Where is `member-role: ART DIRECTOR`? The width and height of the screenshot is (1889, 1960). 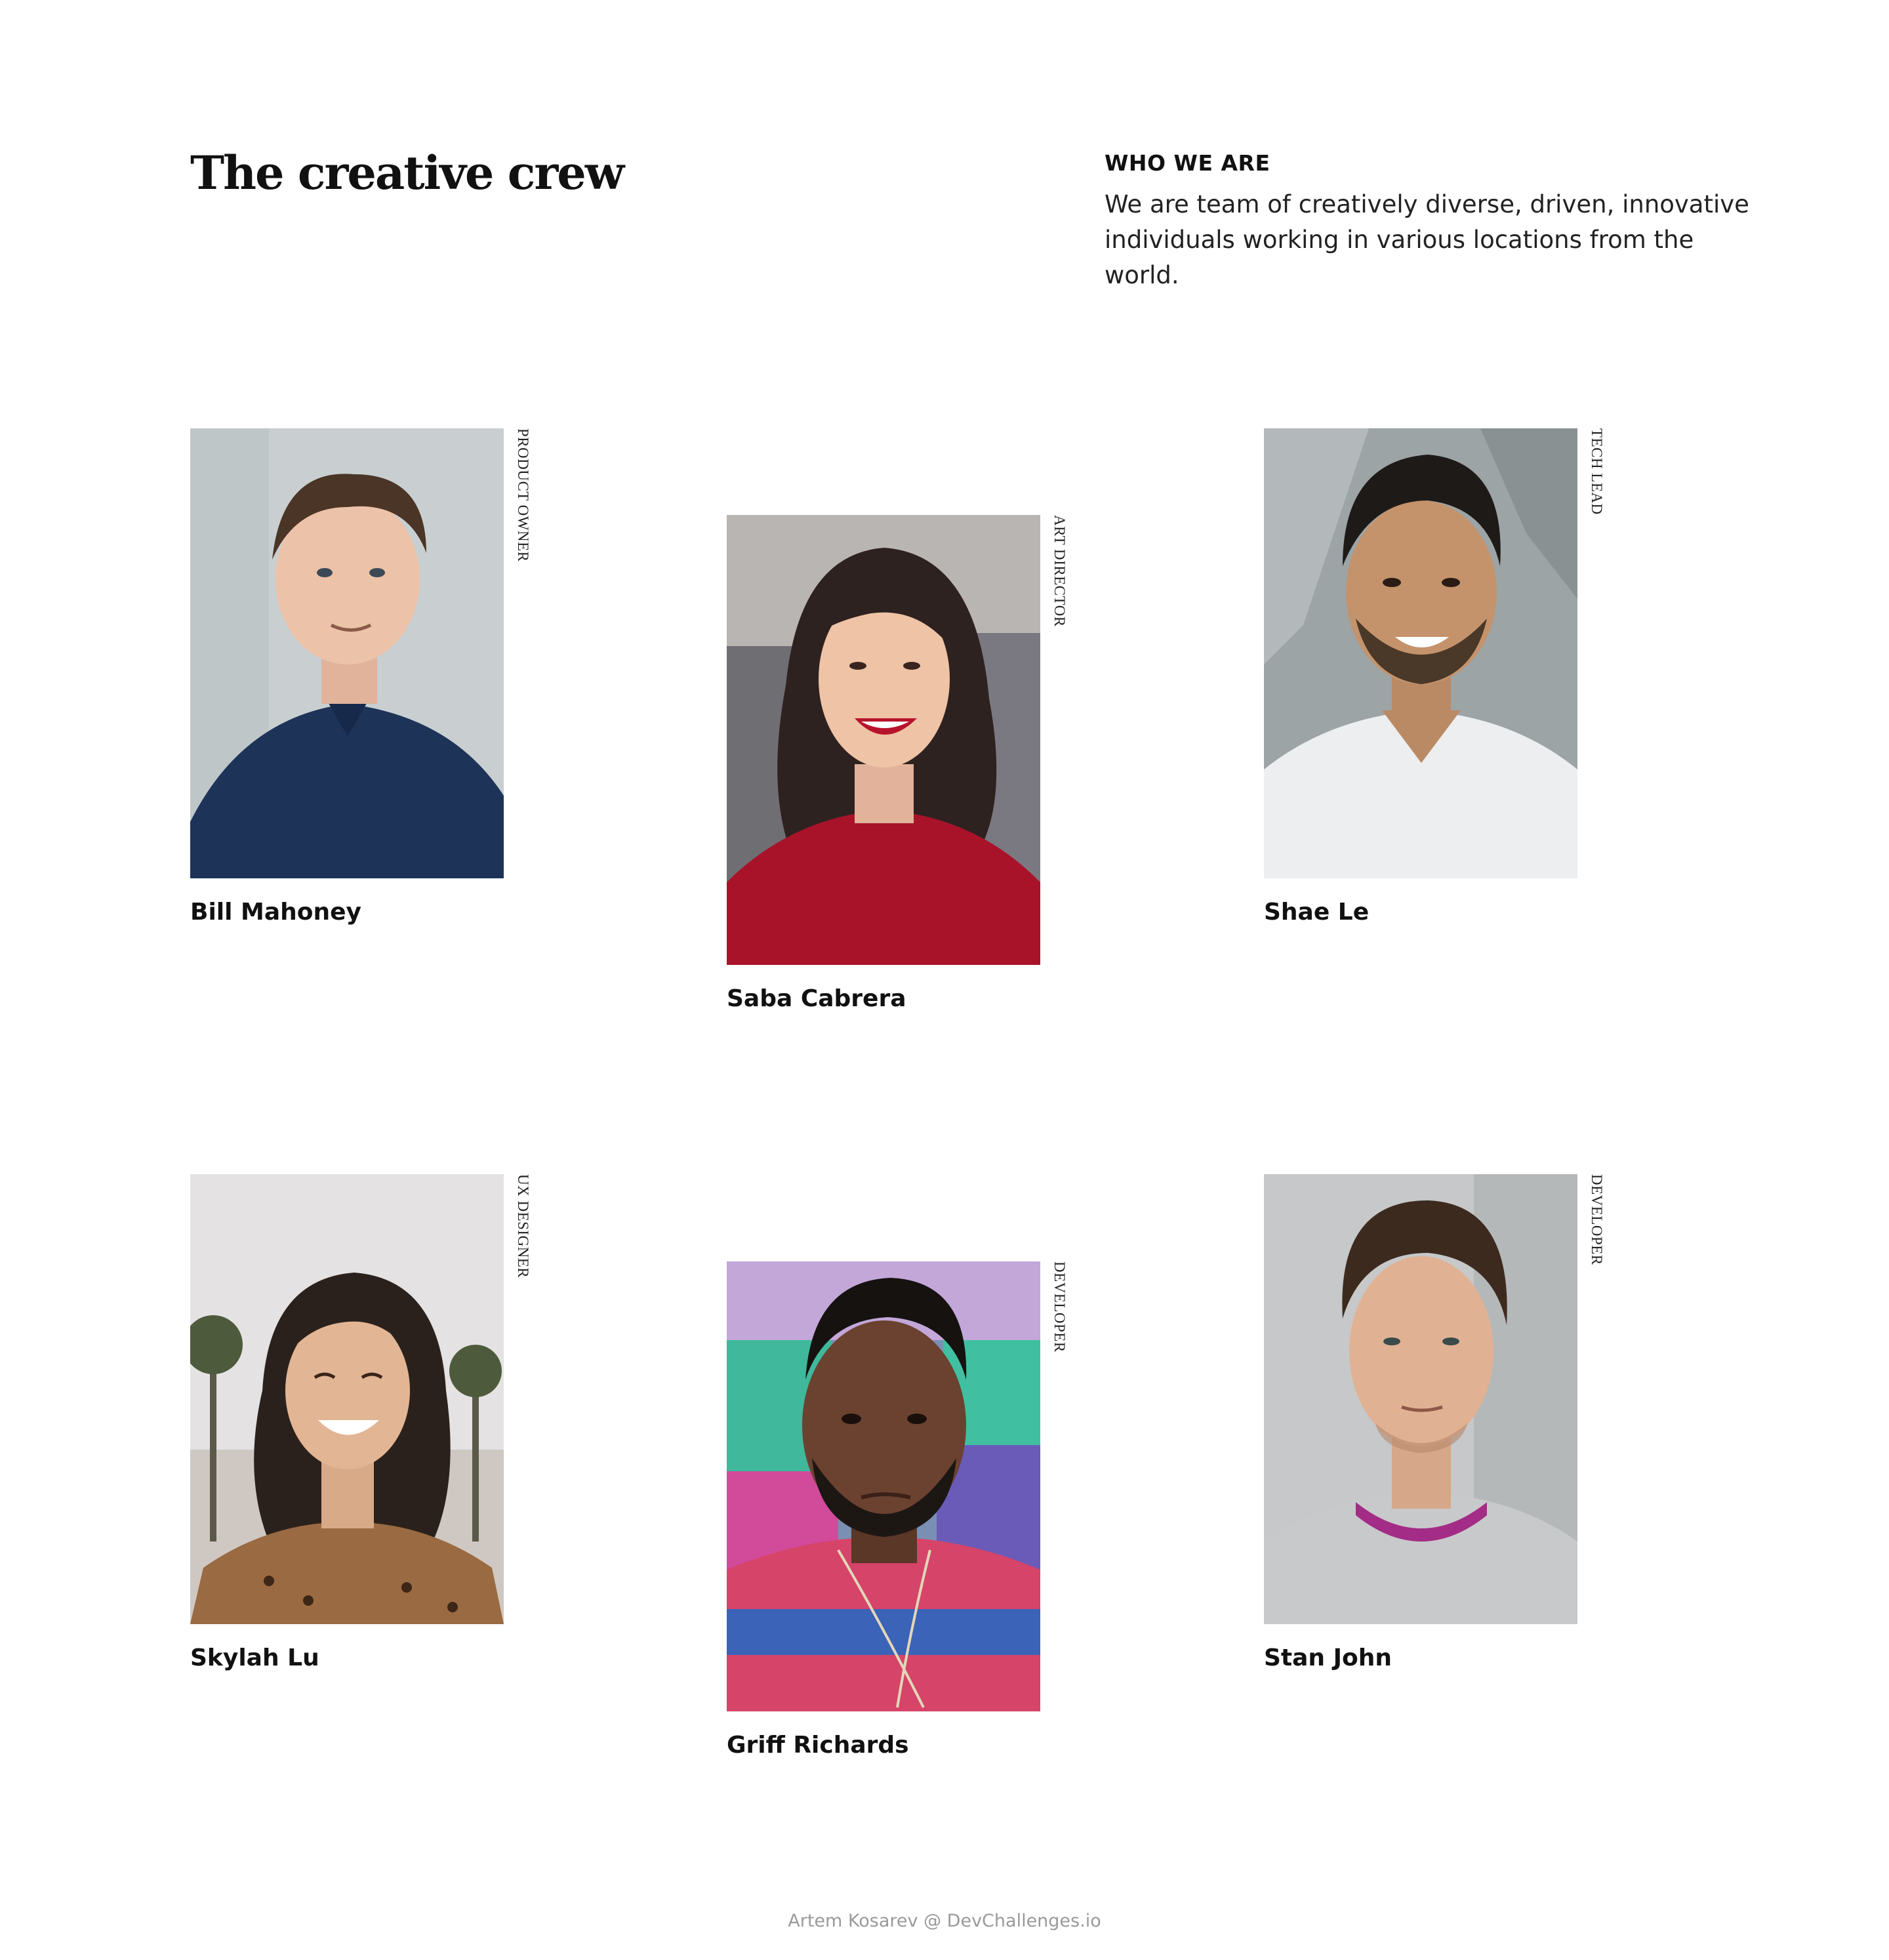
member-role: ART DIRECTOR is located at coordinates (1059, 571).